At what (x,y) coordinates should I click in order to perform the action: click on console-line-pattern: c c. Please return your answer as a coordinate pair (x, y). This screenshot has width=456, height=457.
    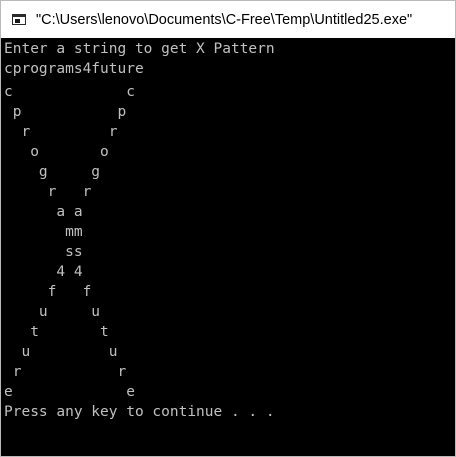
    Looking at the image, I should click on (69, 92).